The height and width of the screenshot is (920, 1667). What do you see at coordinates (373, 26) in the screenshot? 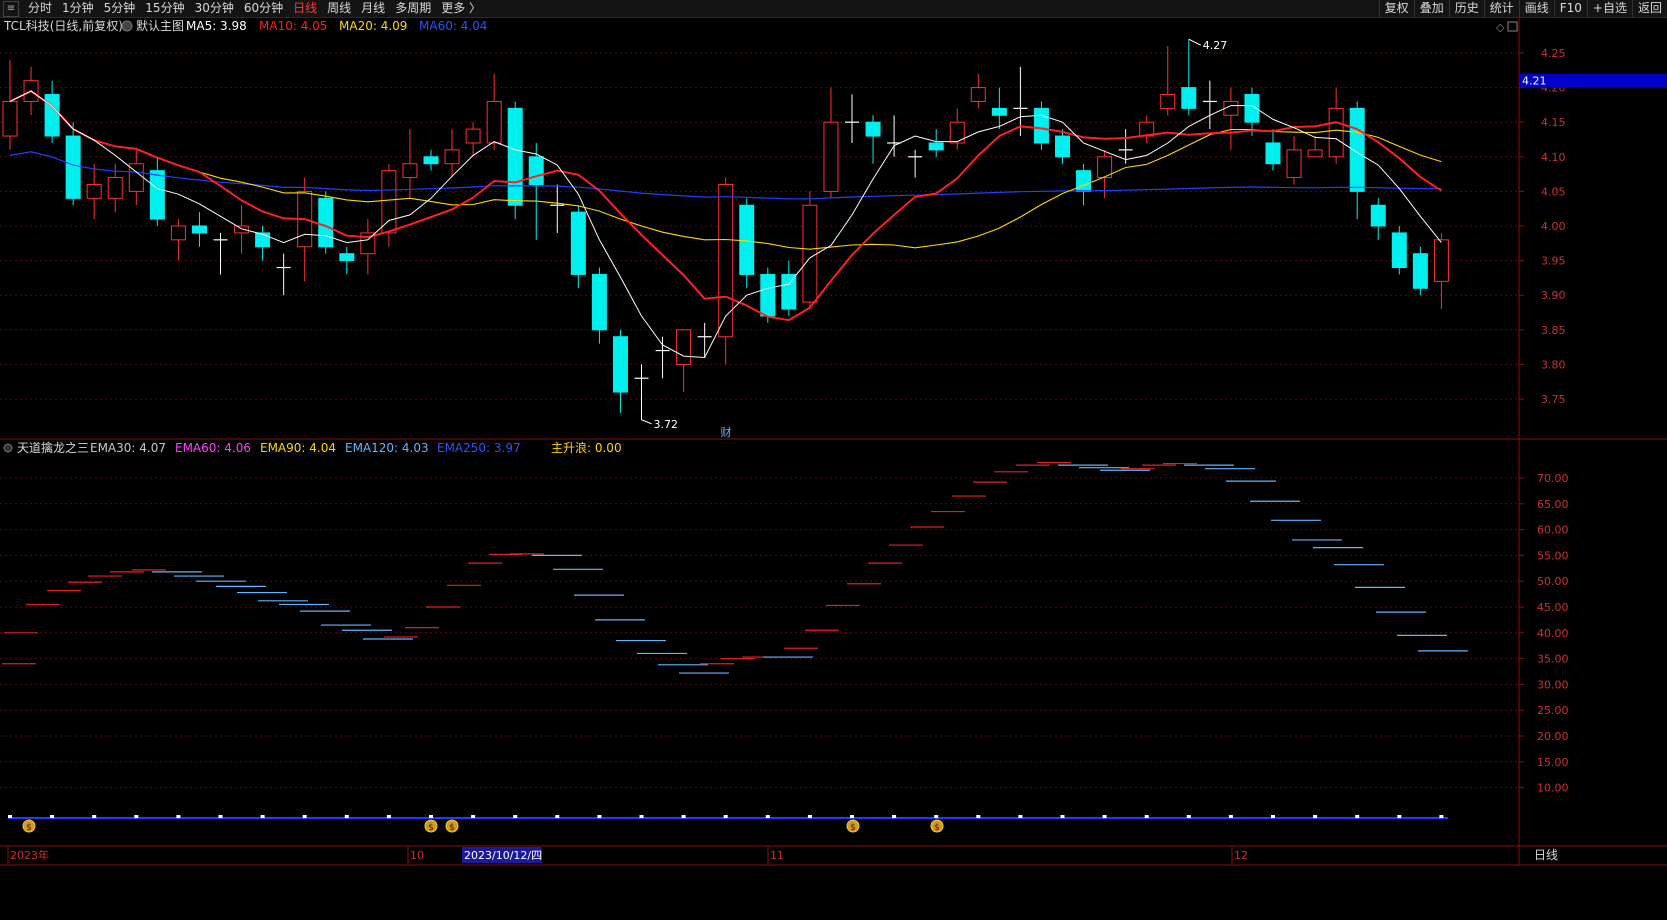
I see `ma-legend-2: MA20: 4.09` at bounding box center [373, 26].